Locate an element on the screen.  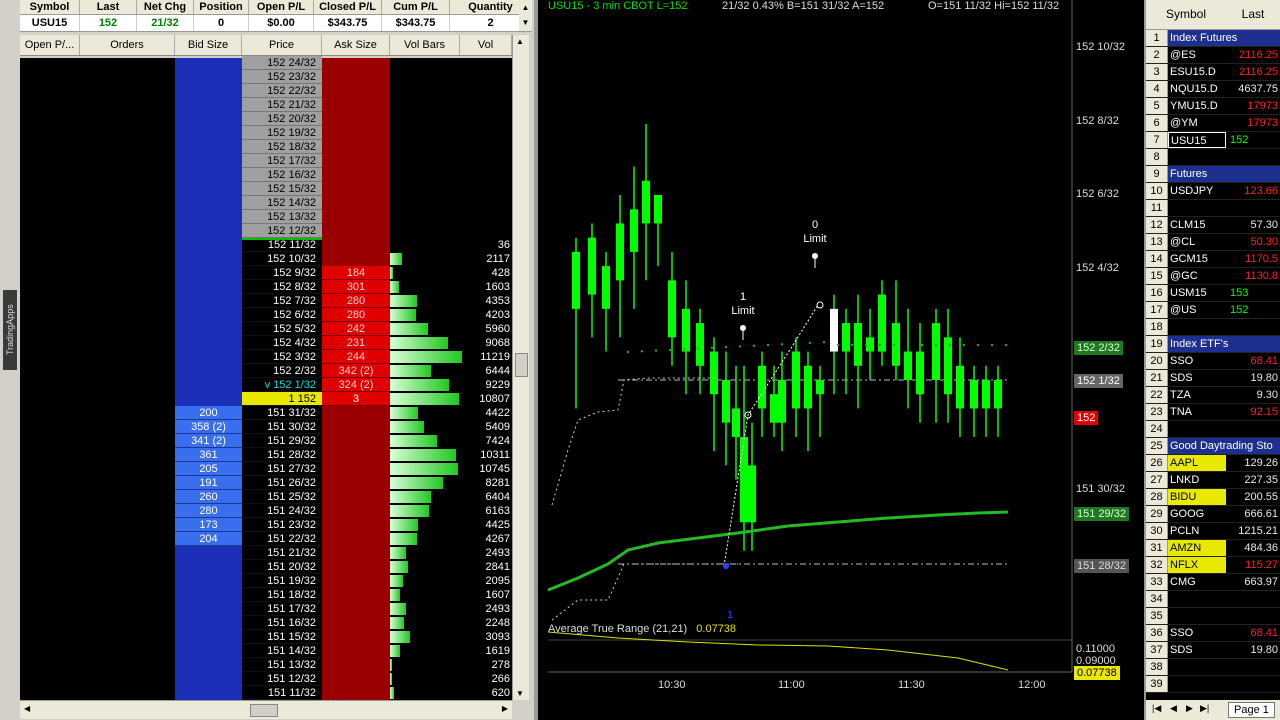
watchlist-symbol: SSO is located at coordinates (1197, 361).